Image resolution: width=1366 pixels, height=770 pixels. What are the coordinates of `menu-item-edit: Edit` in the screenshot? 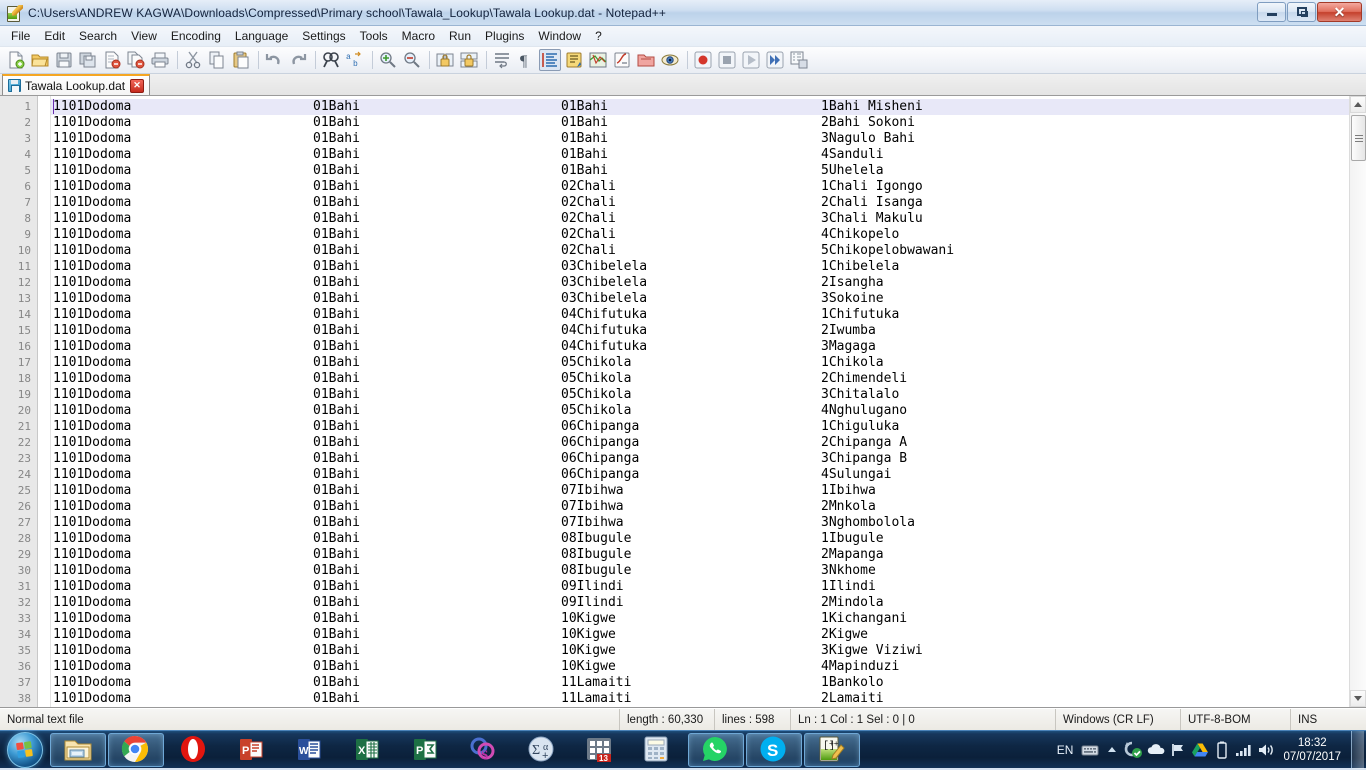 It's located at (54, 36).